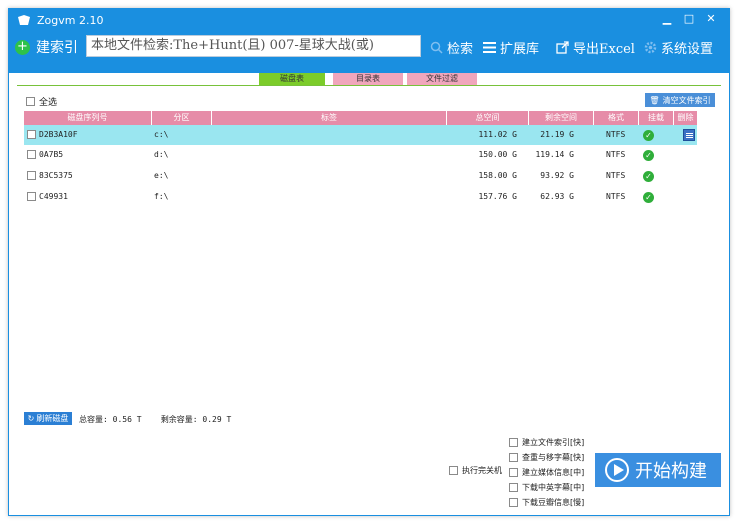 This screenshot has width=738, height=523. What do you see at coordinates (553, 502) in the screenshot?
I see `option-label: 下载豆瓣信息[慢]` at bounding box center [553, 502].